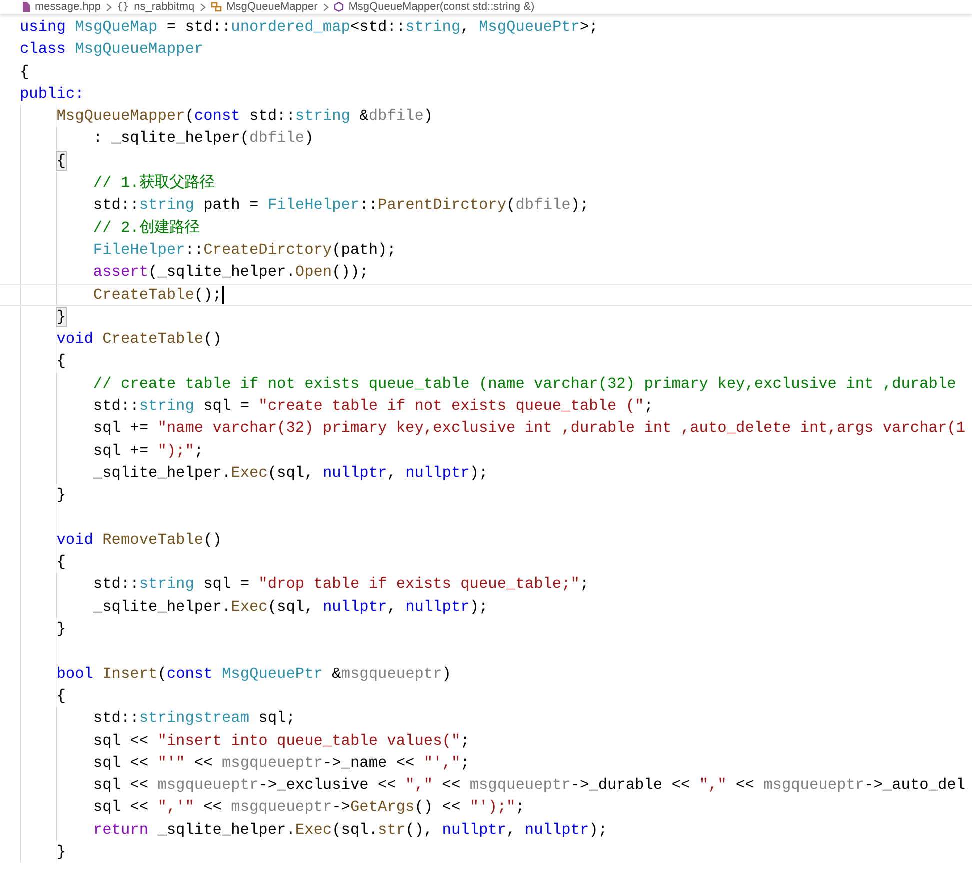 The height and width of the screenshot is (887, 972). What do you see at coordinates (68, 7) in the screenshot?
I see `breadcrumb-item: message.hpp` at bounding box center [68, 7].